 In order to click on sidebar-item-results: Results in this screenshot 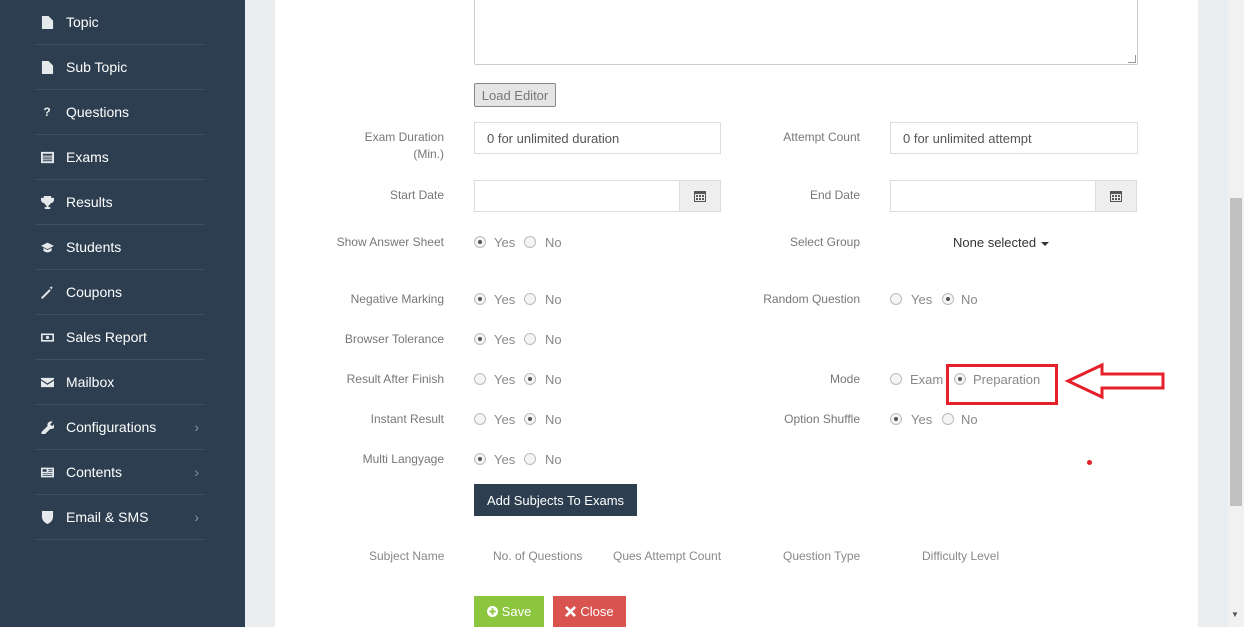, I will do `click(120, 202)`.